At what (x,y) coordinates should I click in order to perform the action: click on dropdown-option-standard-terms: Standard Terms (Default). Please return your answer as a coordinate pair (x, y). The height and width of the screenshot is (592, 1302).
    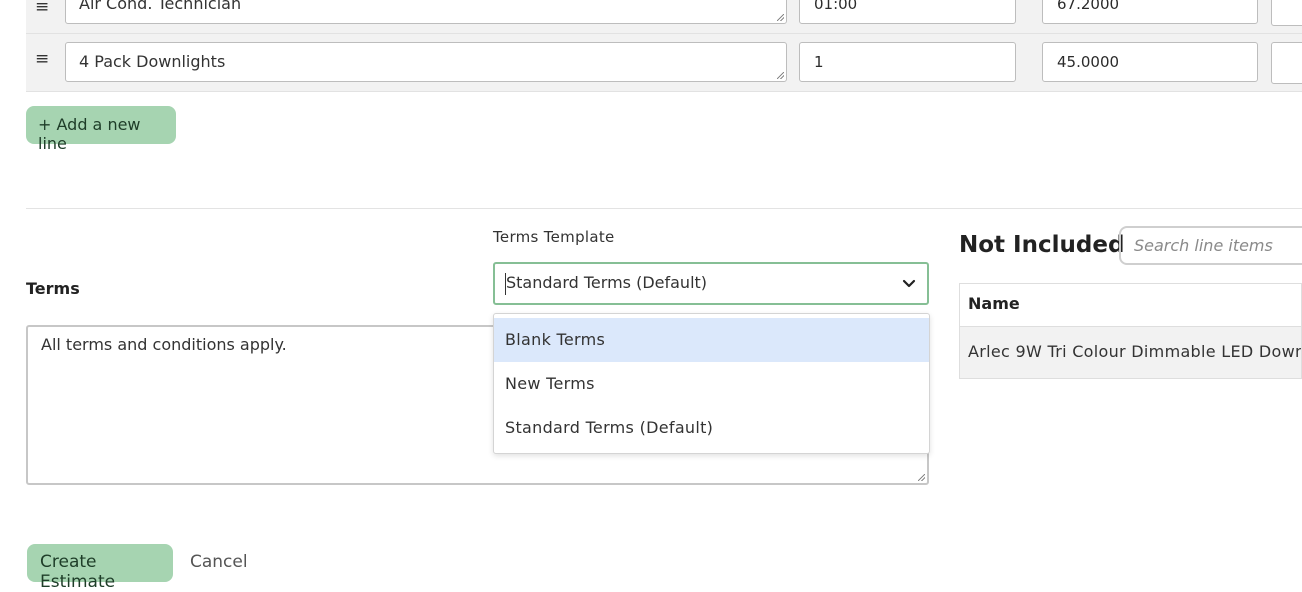
    Looking at the image, I should click on (711, 428).